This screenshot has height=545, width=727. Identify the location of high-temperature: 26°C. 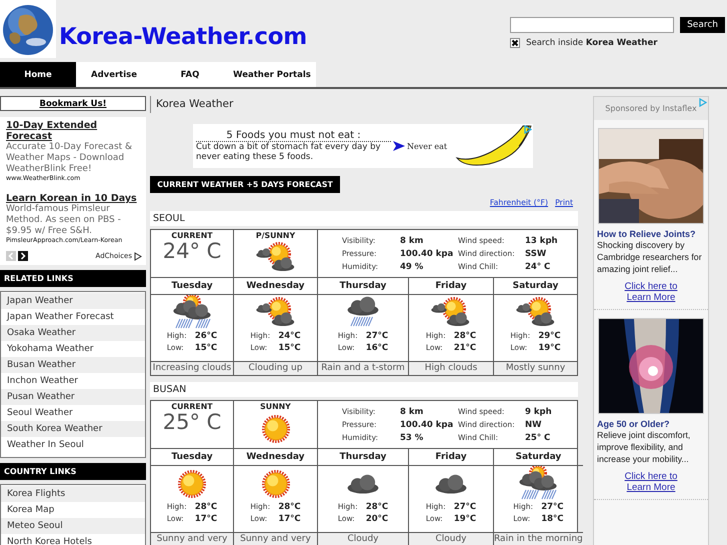
(206, 336).